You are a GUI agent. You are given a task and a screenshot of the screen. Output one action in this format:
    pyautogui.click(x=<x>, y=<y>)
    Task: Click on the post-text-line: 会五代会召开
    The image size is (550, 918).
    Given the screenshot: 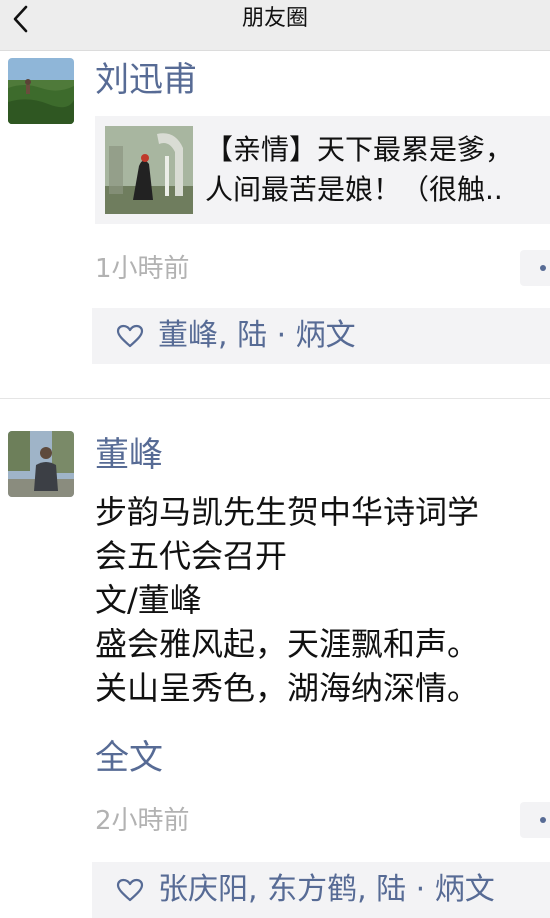 What is the action you would take?
    pyautogui.click(x=191, y=556)
    